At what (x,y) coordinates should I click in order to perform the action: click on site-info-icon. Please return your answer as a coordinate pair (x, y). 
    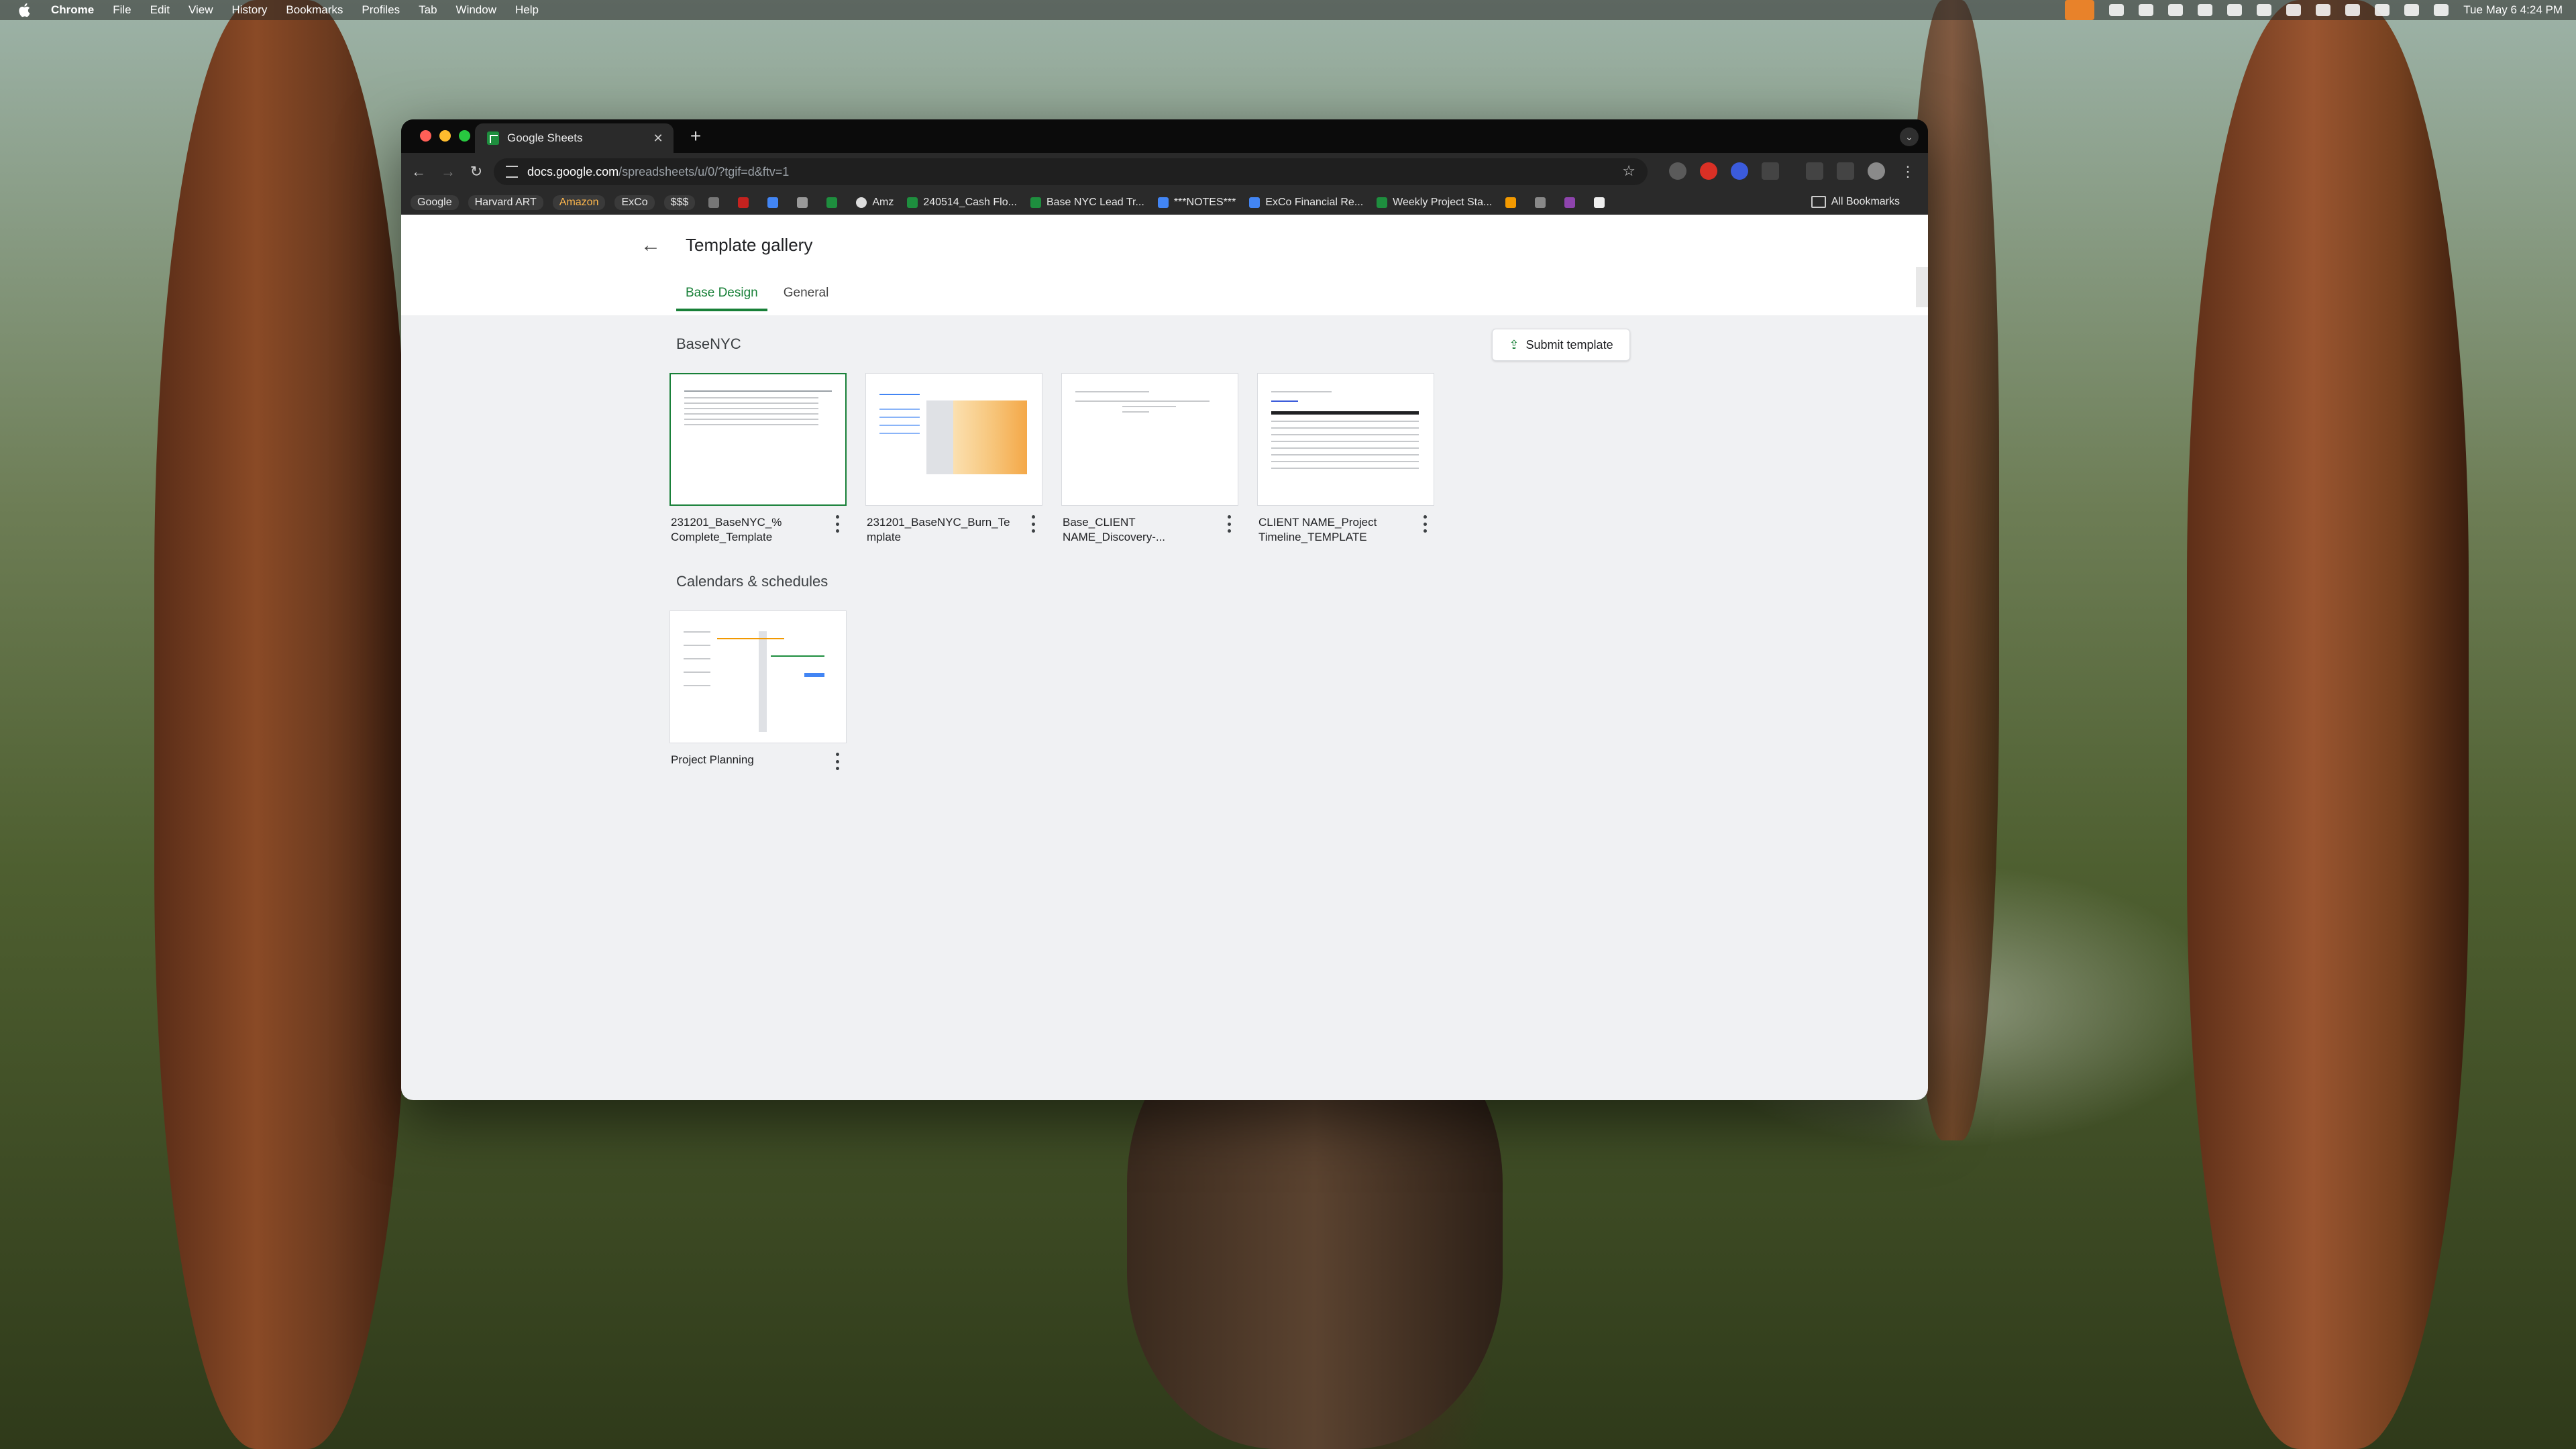
    Looking at the image, I should click on (512, 172).